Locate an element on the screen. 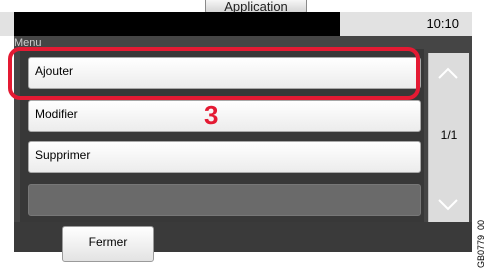 The width and height of the screenshot is (485, 270). scroll-down-button is located at coordinates (448, 204).